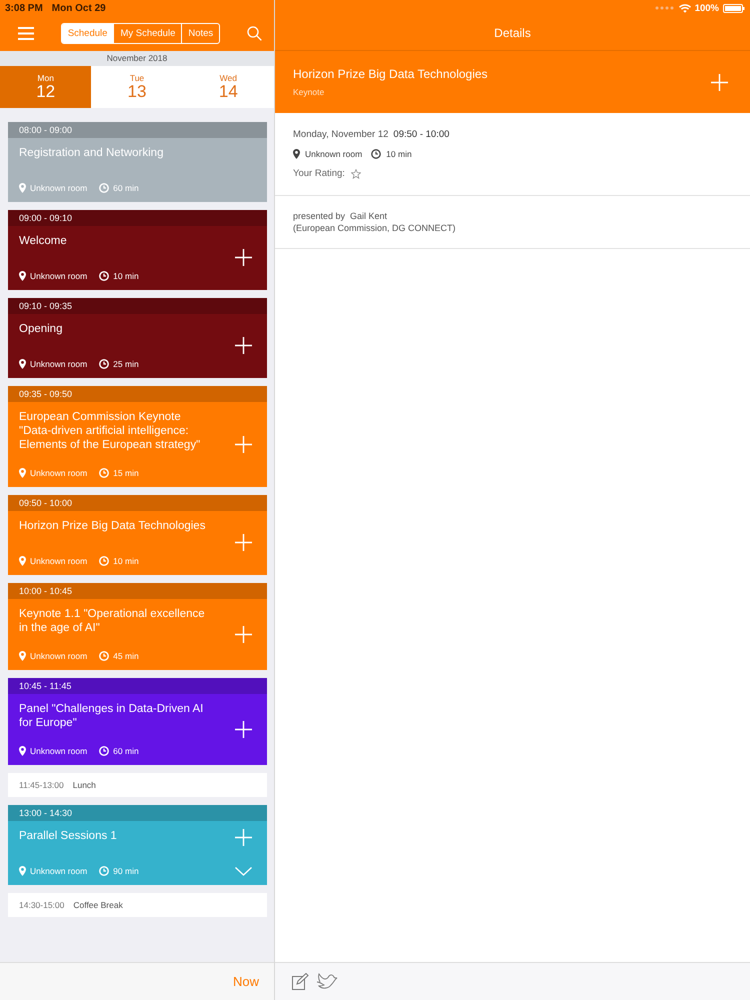 This screenshot has width=750, height=1000. I want to click on session-title: Keynote 1.1 "Operational excellence in the age of AI", so click(112, 621).